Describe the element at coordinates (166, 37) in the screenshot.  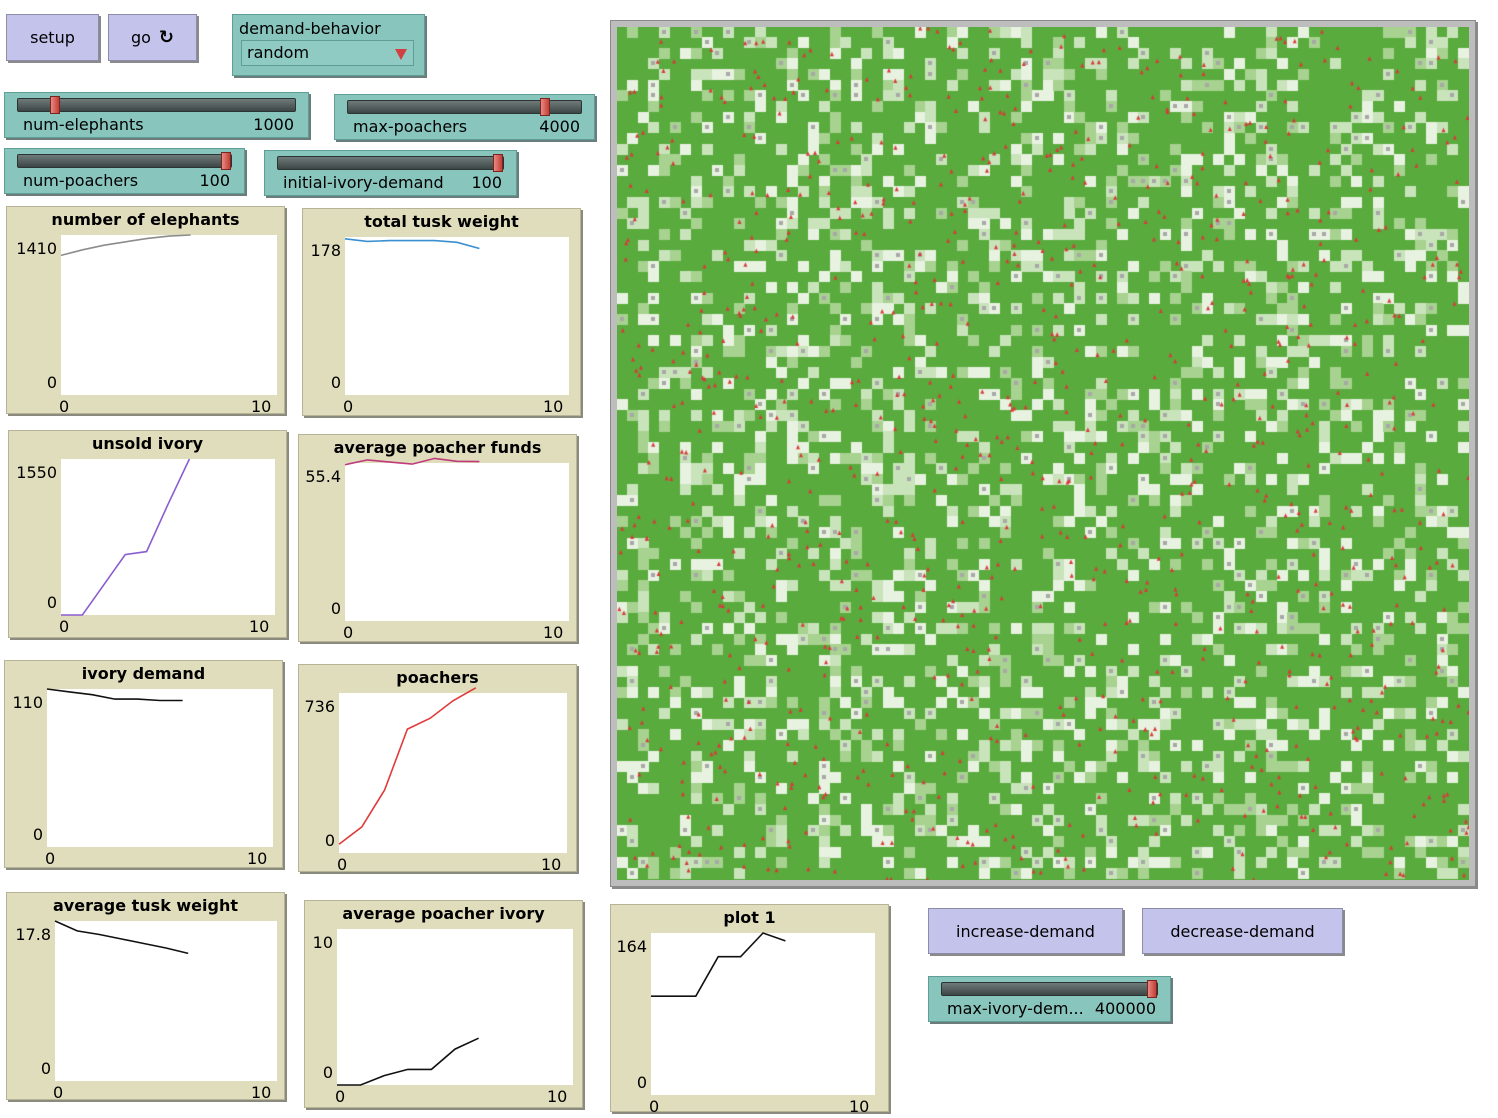
I see `forever-icon: ↻` at that location.